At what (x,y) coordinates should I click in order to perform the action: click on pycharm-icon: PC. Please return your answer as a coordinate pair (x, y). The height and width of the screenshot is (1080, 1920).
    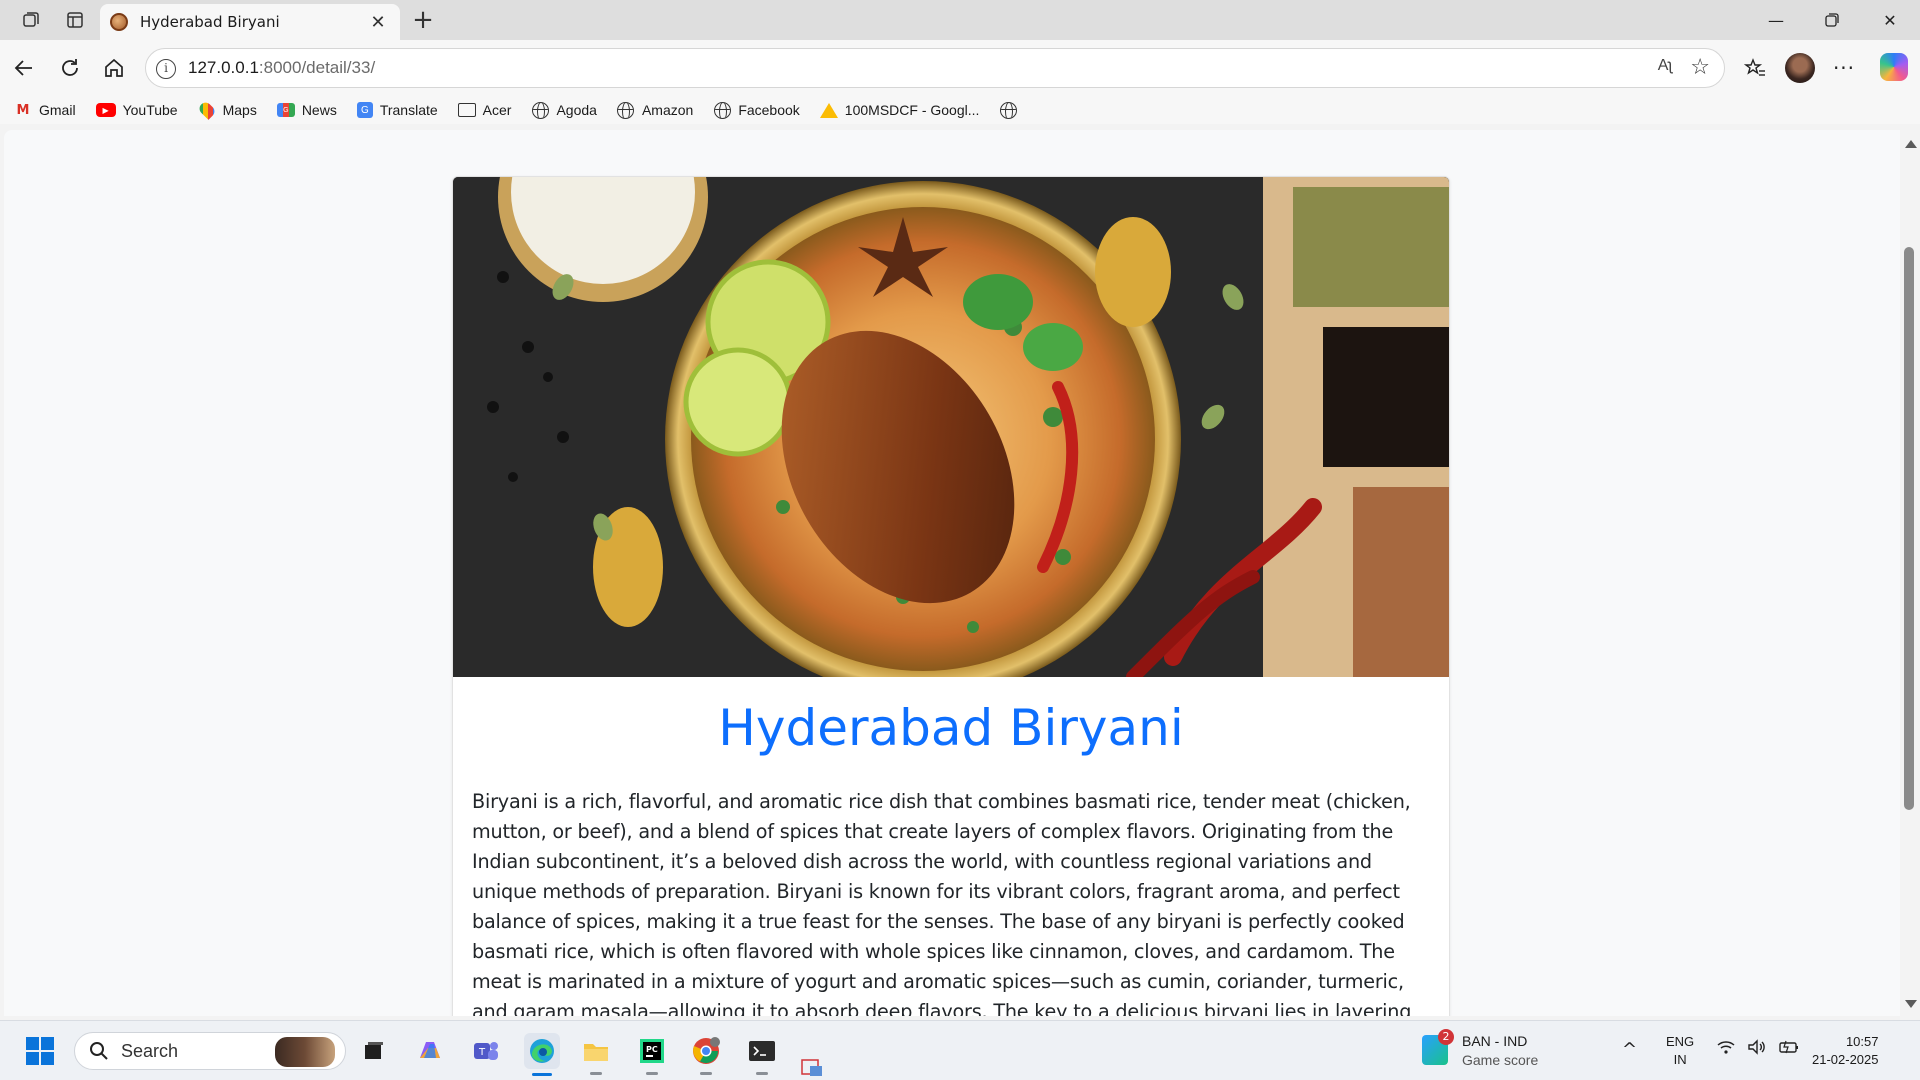
    Looking at the image, I should click on (652, 1051).